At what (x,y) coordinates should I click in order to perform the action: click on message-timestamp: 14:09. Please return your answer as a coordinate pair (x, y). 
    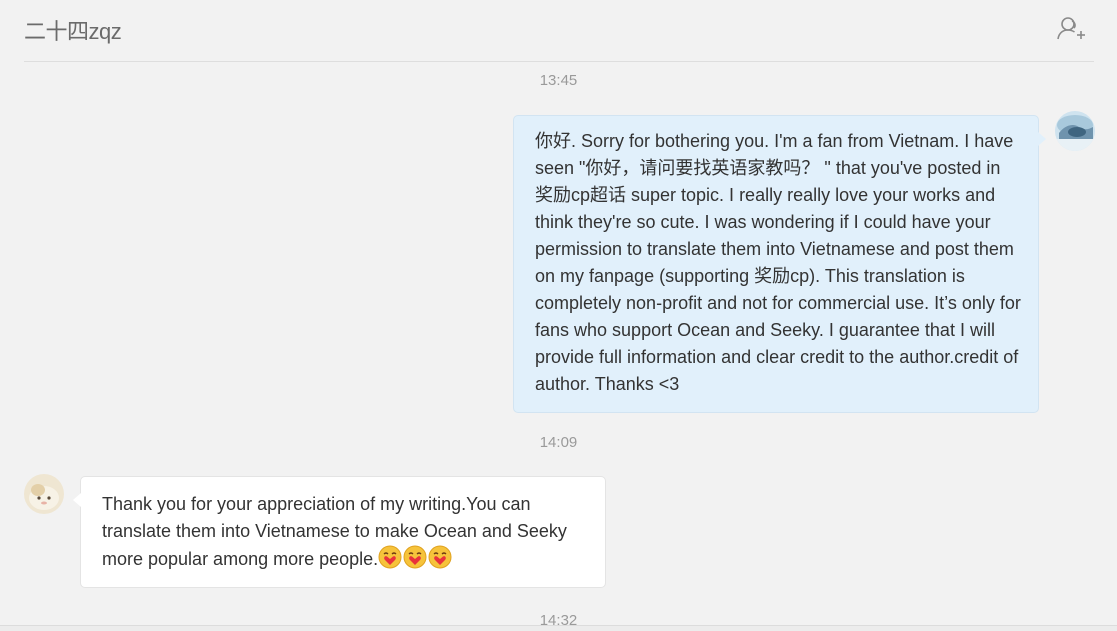
    Looking at the image, I should click on (558, 442).